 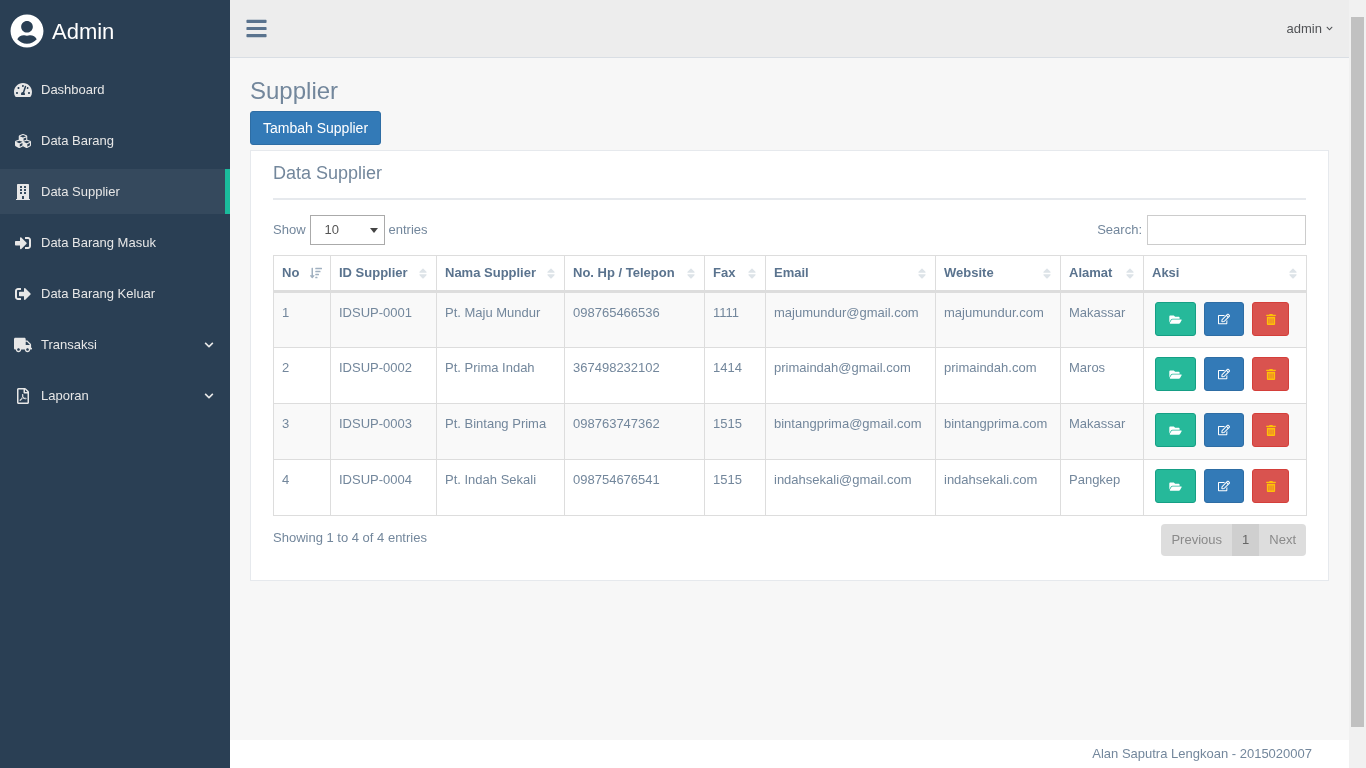 What do you see at coordinates (500, 319) in the screenshot?
I see `table-cell: Pt. Maju Mundur` at bounding box center [500, 319].